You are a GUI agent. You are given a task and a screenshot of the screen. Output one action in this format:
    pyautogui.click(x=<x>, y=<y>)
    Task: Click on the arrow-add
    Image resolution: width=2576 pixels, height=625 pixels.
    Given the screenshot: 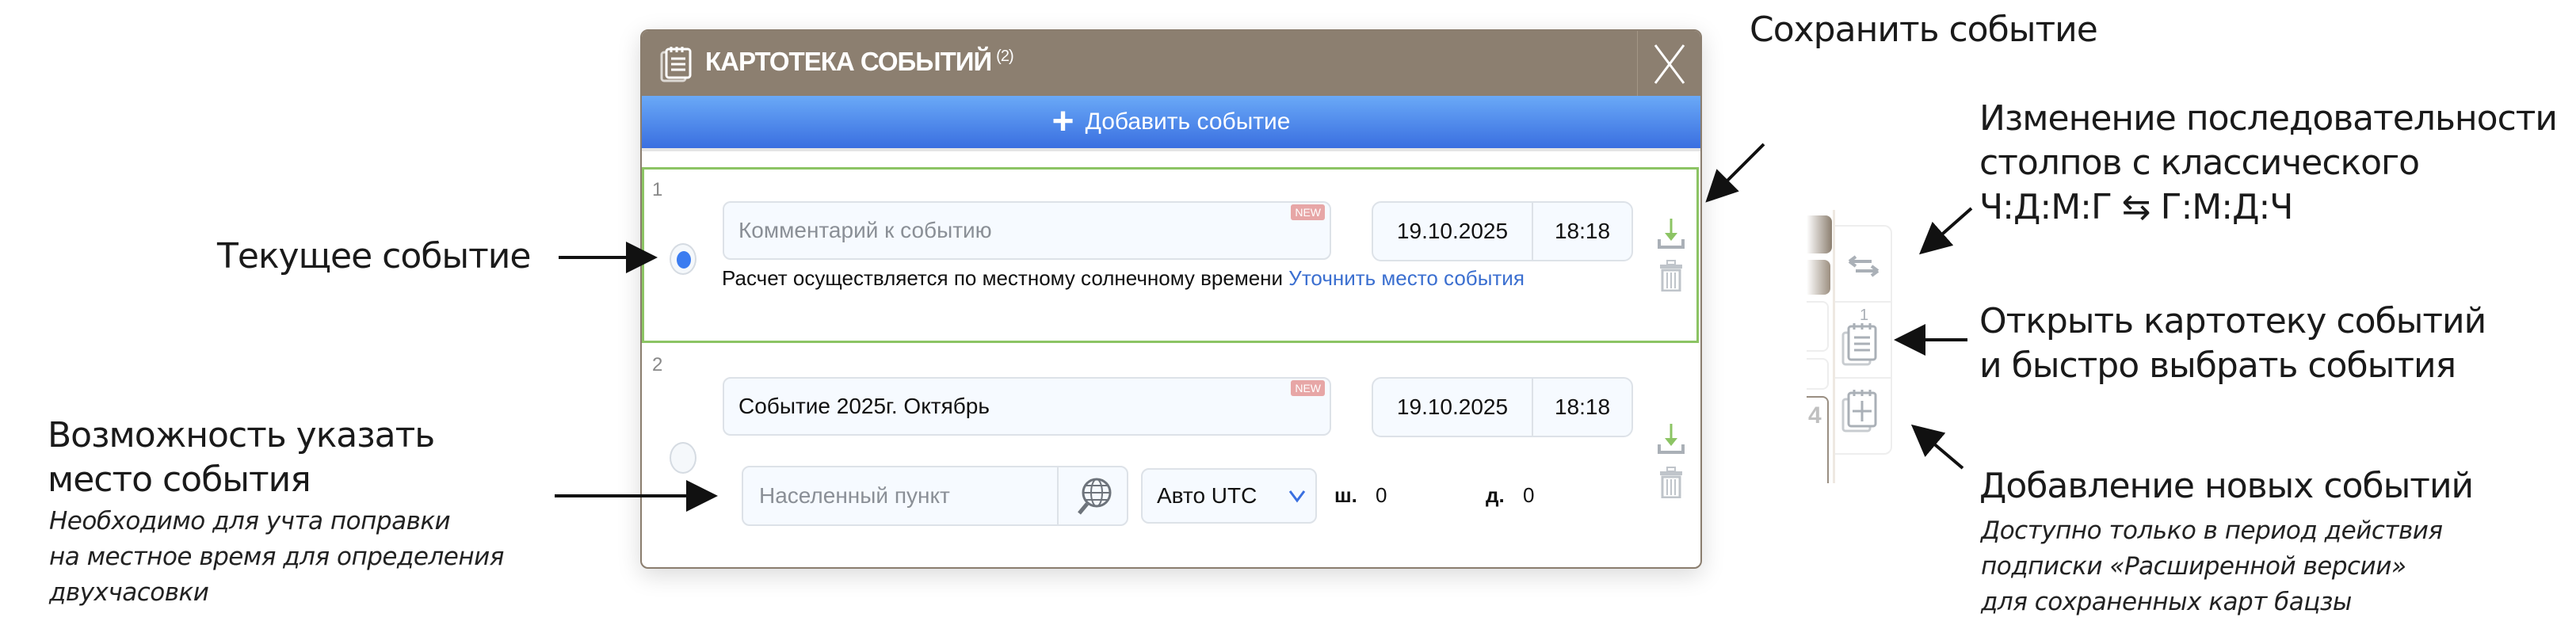 What is the action you would take?
    pyautogui.click(x=1937, y=447)
    